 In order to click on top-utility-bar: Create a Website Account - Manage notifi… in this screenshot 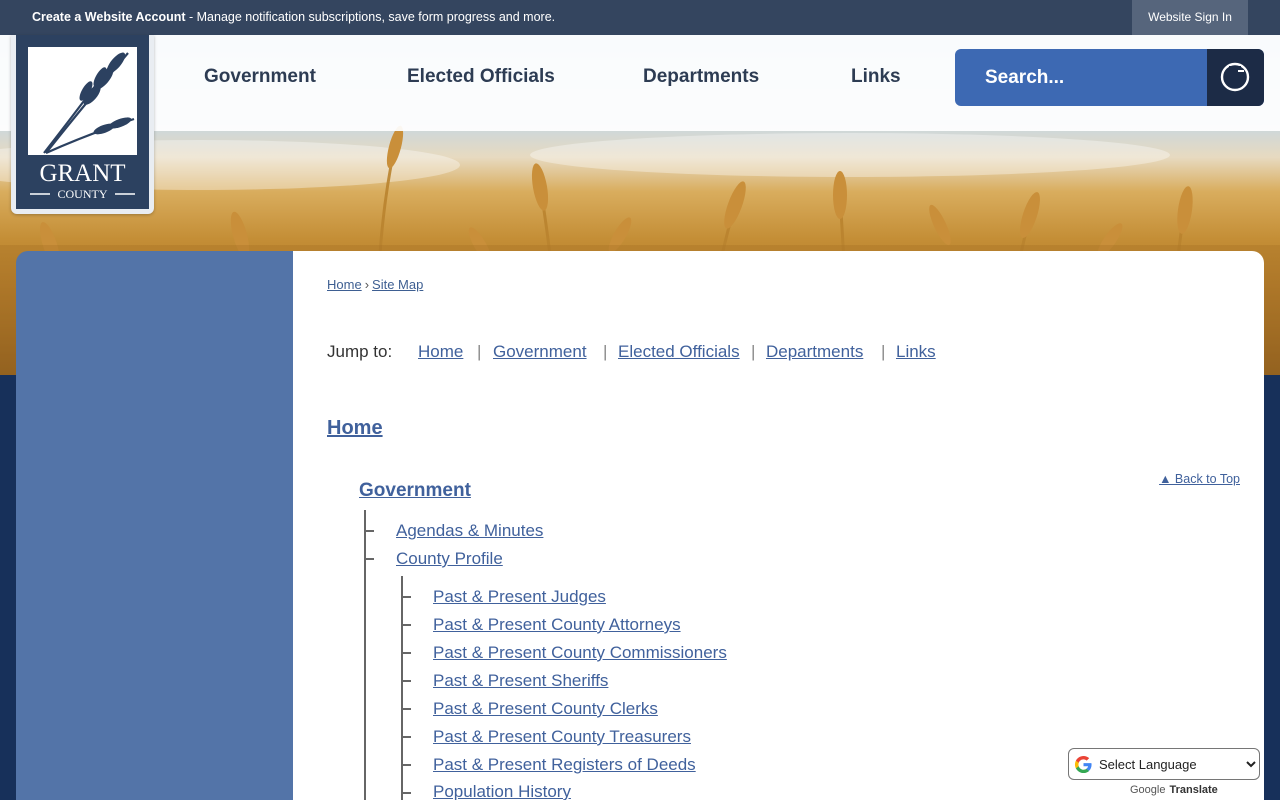, I will do `click(640, 17)`.